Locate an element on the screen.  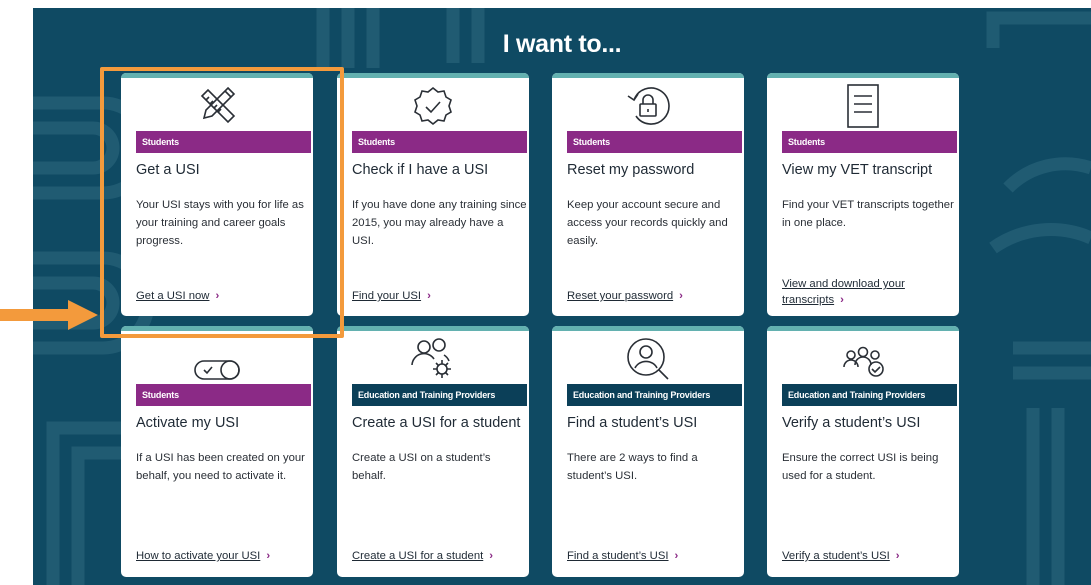
find-your-usi-link: Find your USI › is located at coordinates (391, 296).